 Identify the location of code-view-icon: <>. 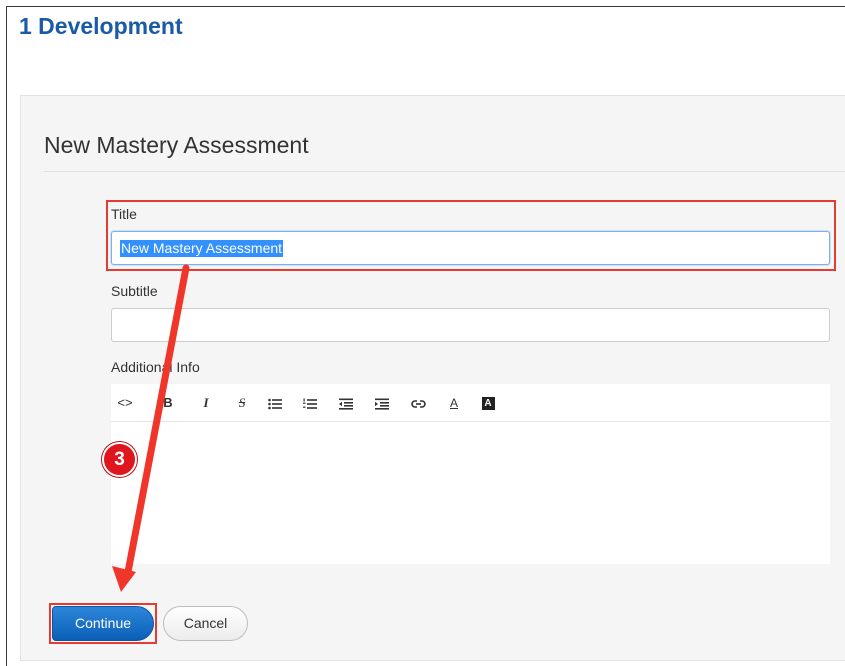
(125, 403).